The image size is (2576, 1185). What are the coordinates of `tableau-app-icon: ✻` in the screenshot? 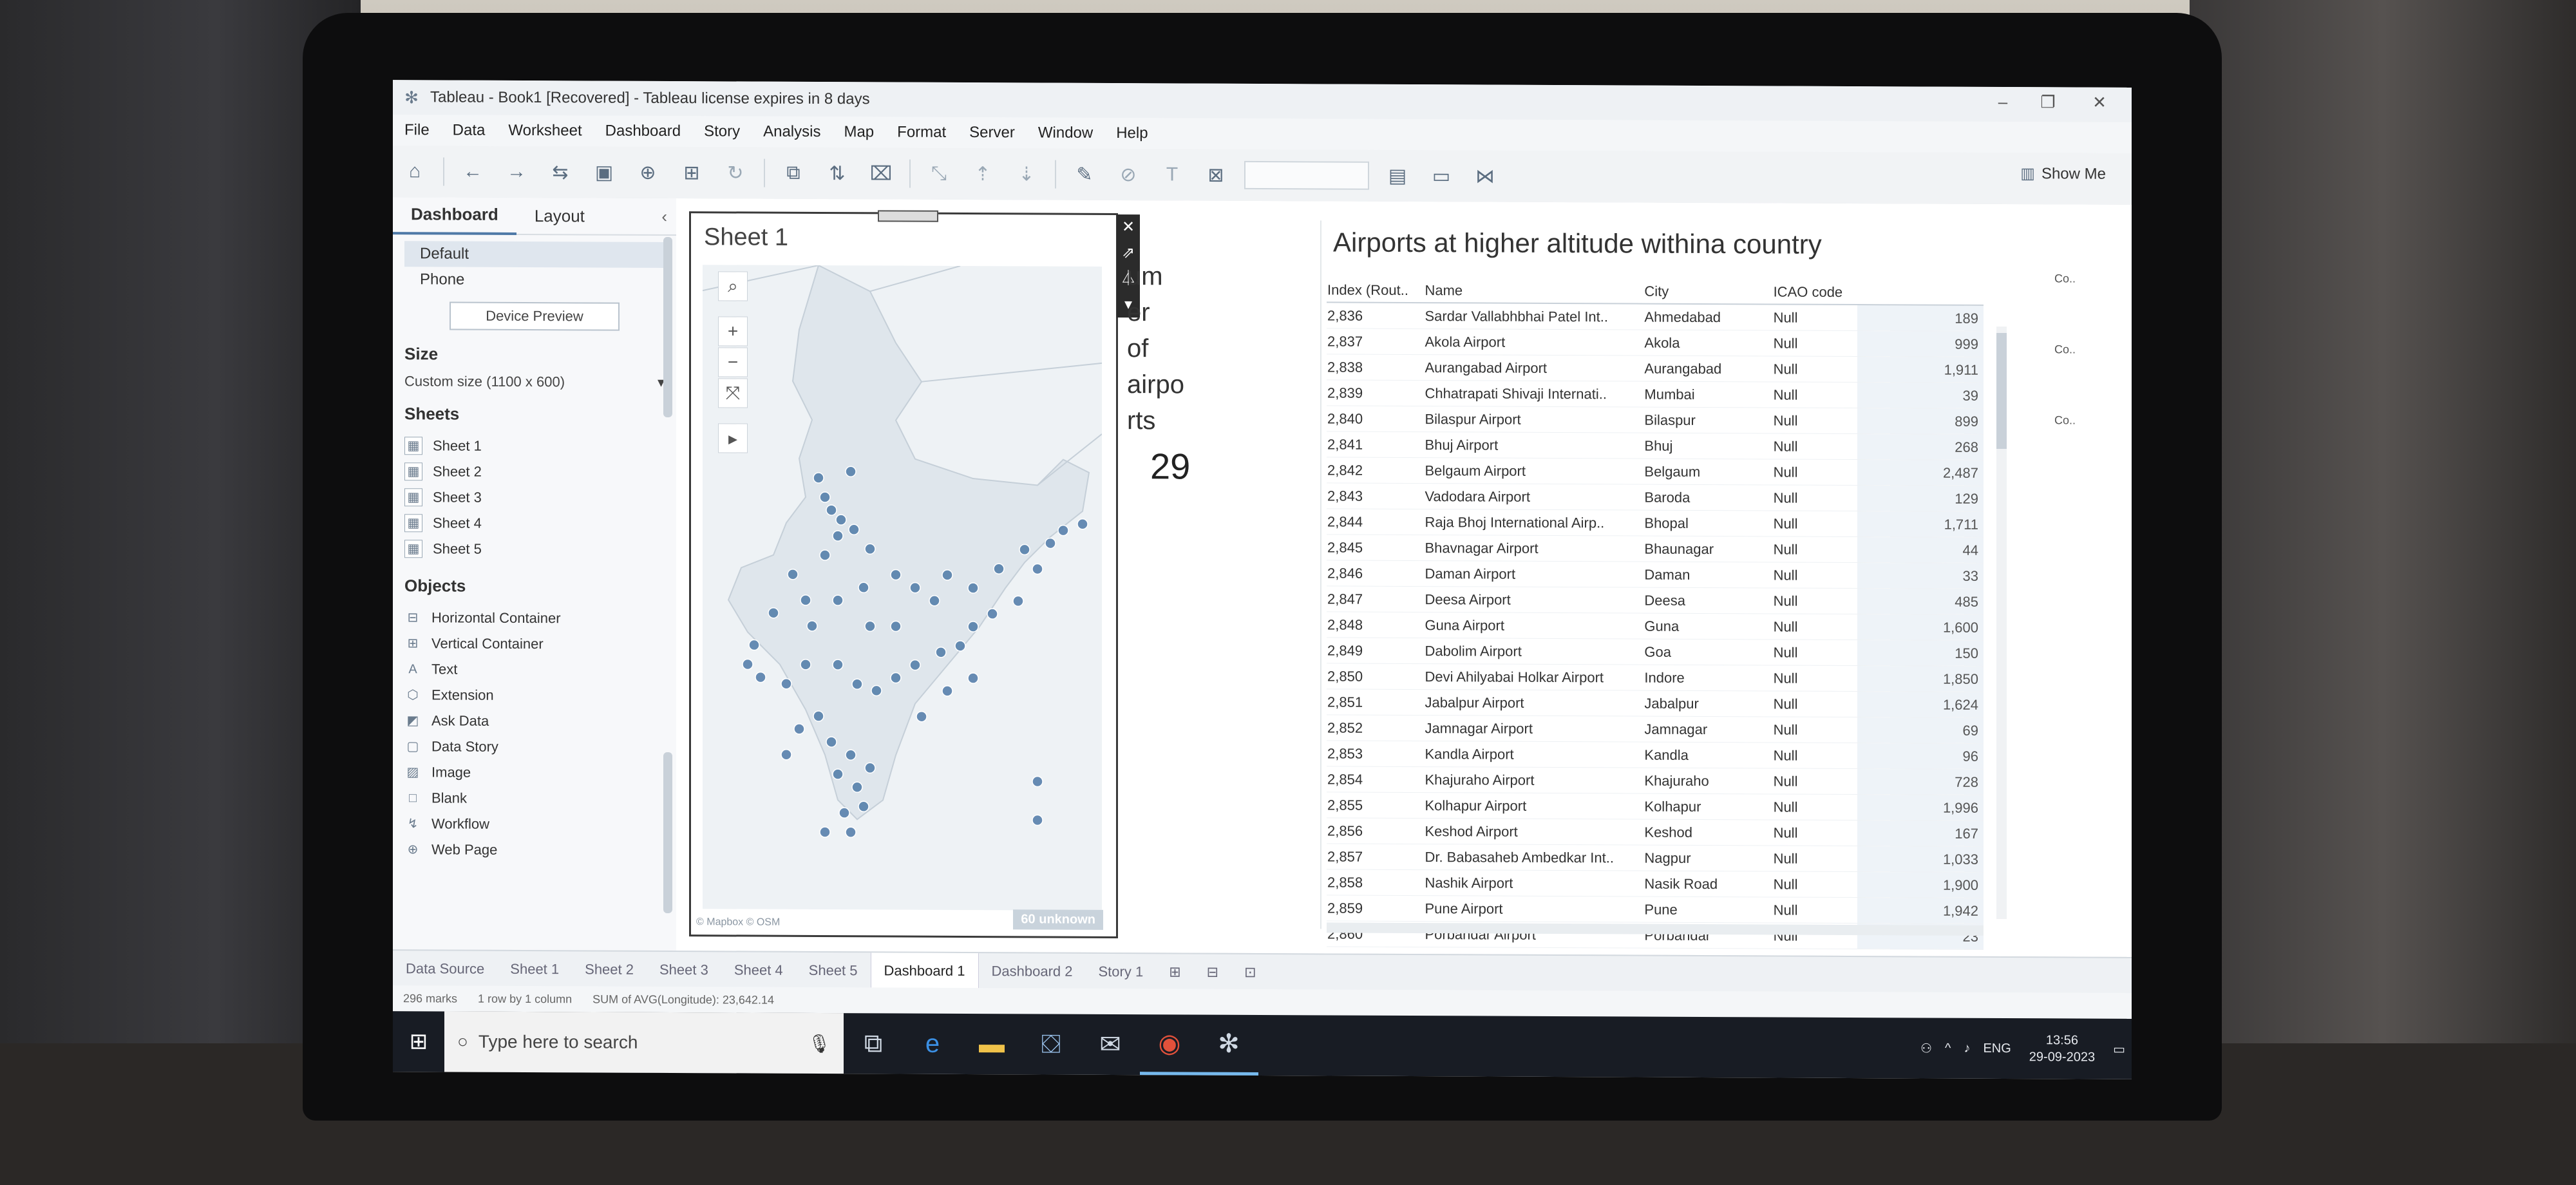 It's located at (1228, 1045).